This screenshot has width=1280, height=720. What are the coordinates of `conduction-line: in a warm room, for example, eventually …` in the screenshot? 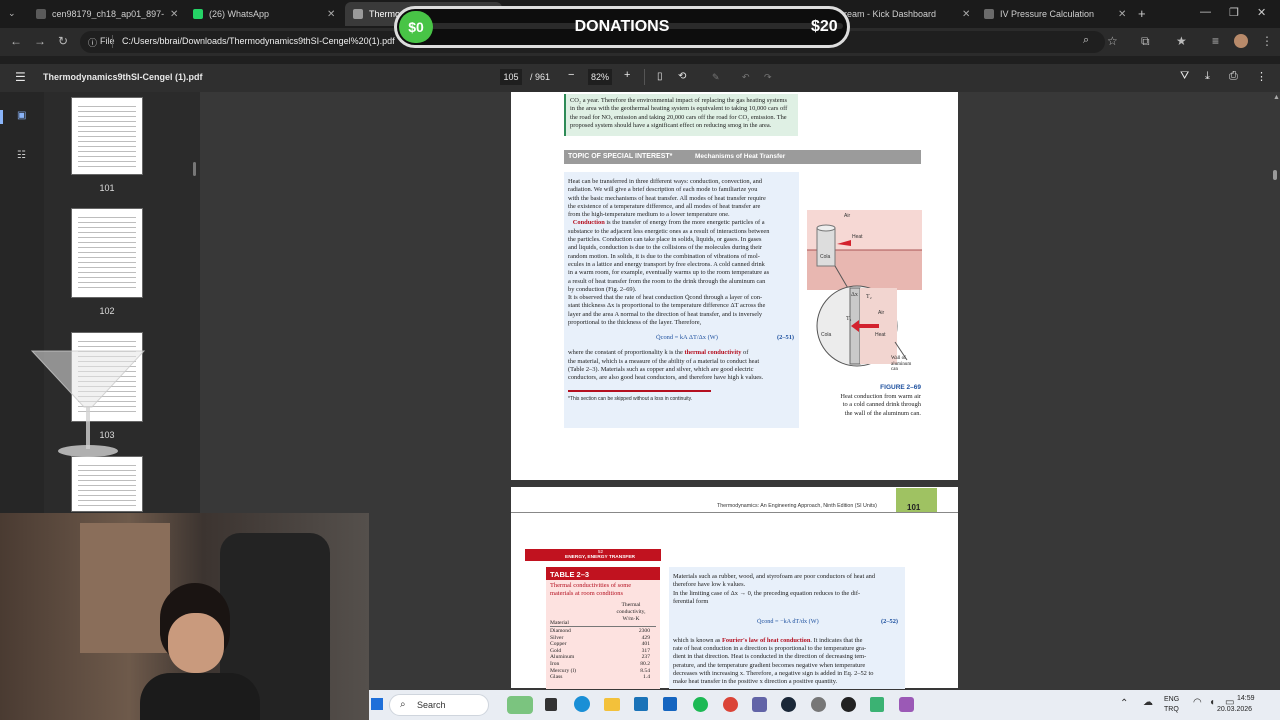 It's located at (669, 273).